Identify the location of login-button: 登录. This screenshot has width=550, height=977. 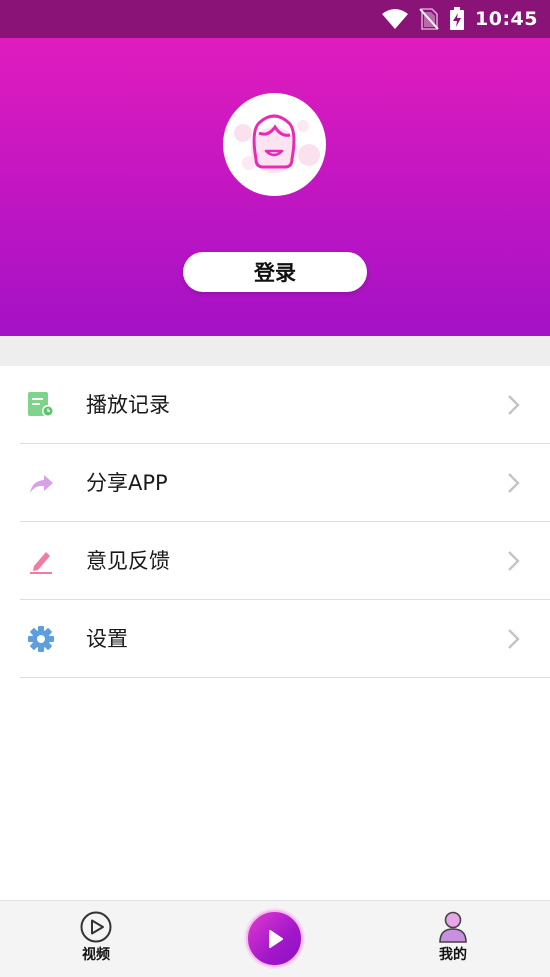
(275, 272).